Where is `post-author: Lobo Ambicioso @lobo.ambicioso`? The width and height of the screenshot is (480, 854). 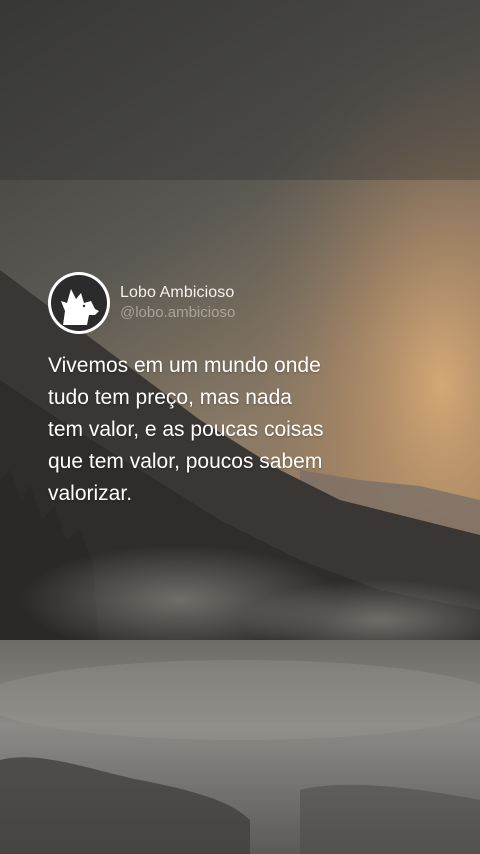 post-author: Lobo Ambicioso @lobo.ambicioso is located at coordinates (141, 303).